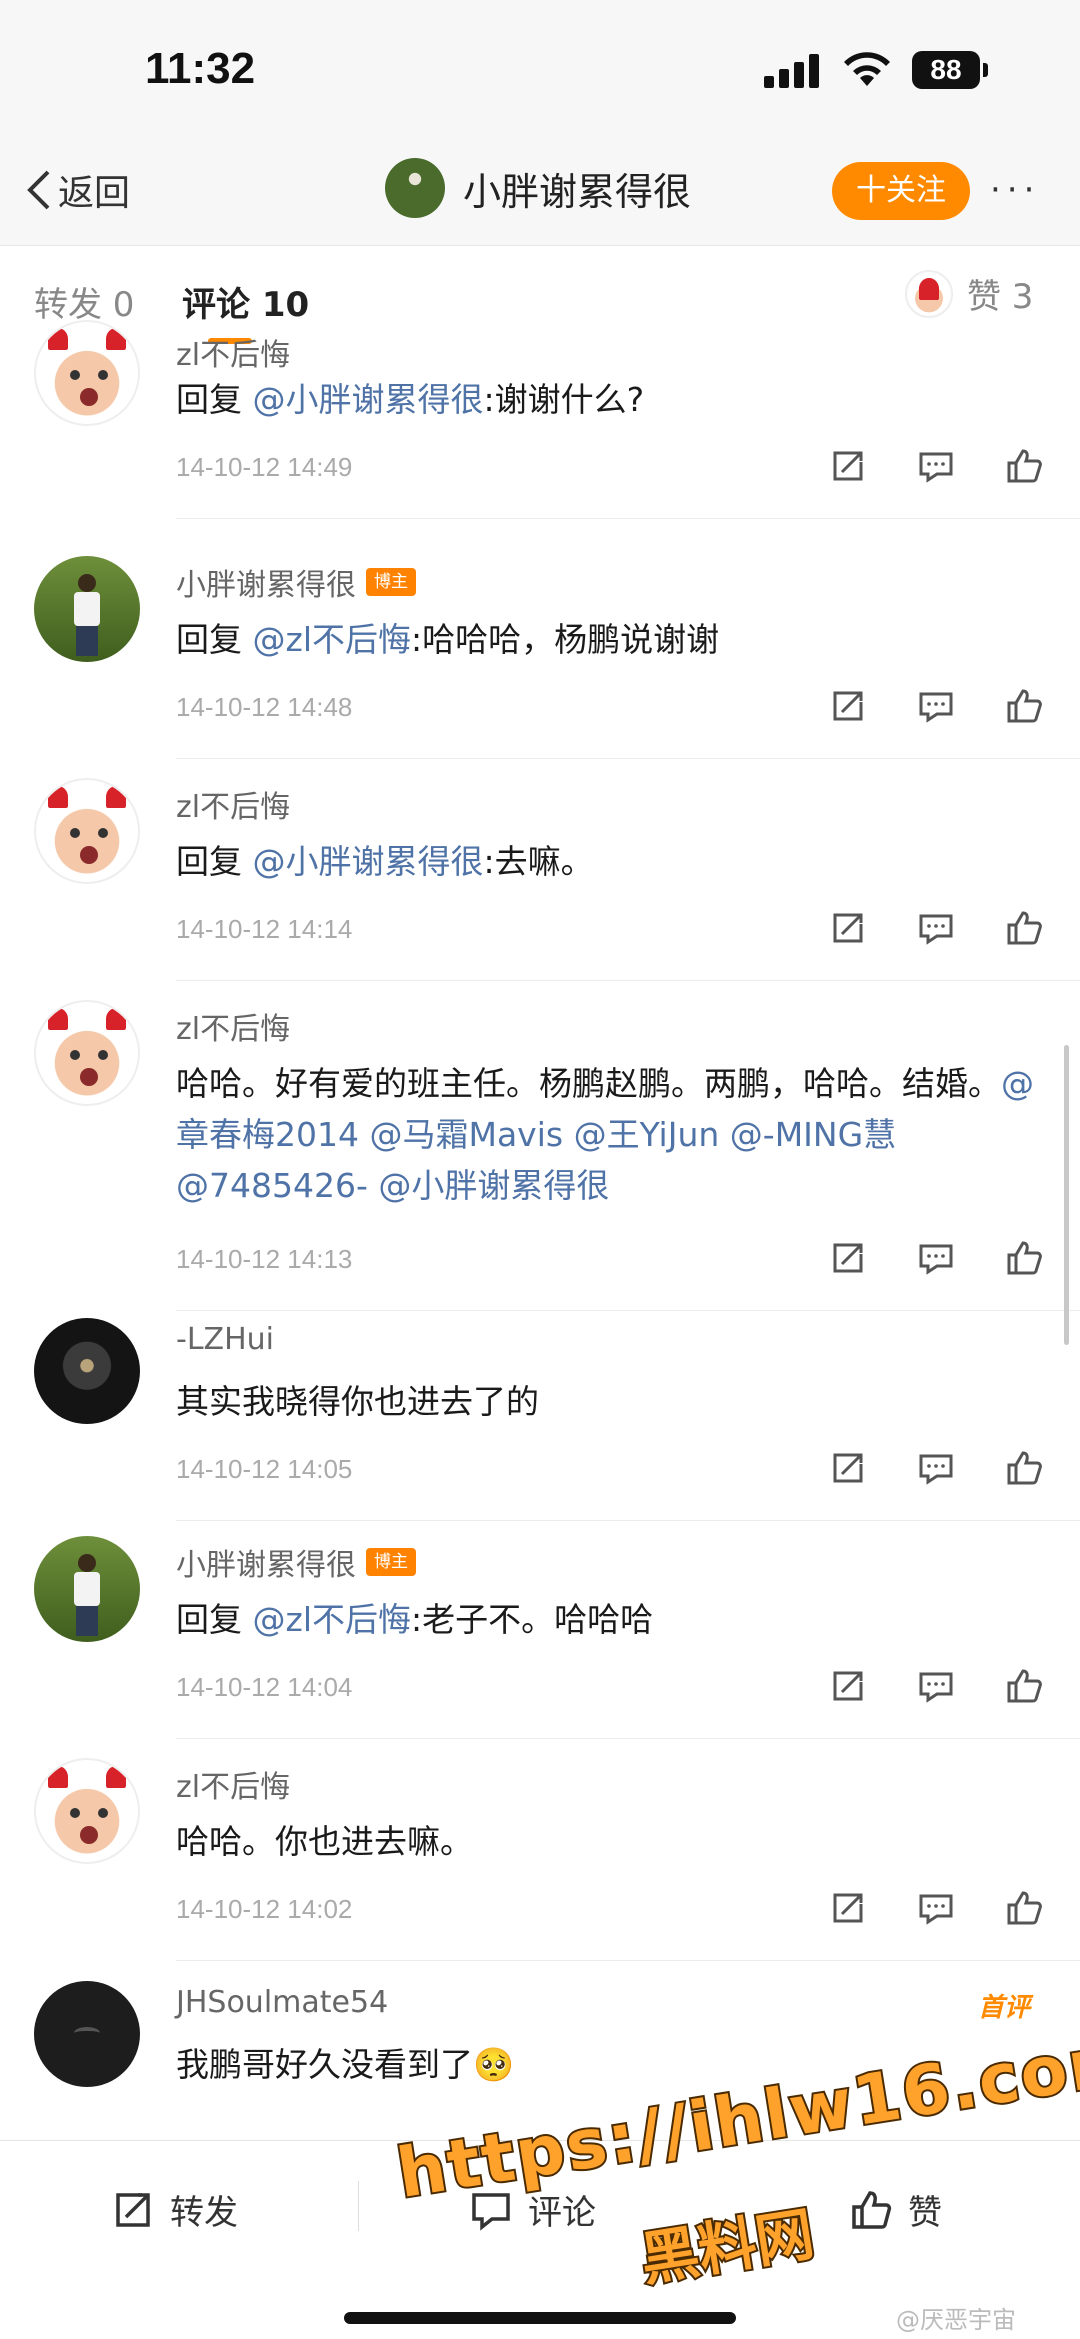 The image size is (1080, 2339). Describe the element at coordinates (588, 1083) in the screenshot. I see `comment-text-segment: 哈哈。好有爱的班主任。杨鹏赵鹏。两鹏，哈哈。结婚。` at that location.